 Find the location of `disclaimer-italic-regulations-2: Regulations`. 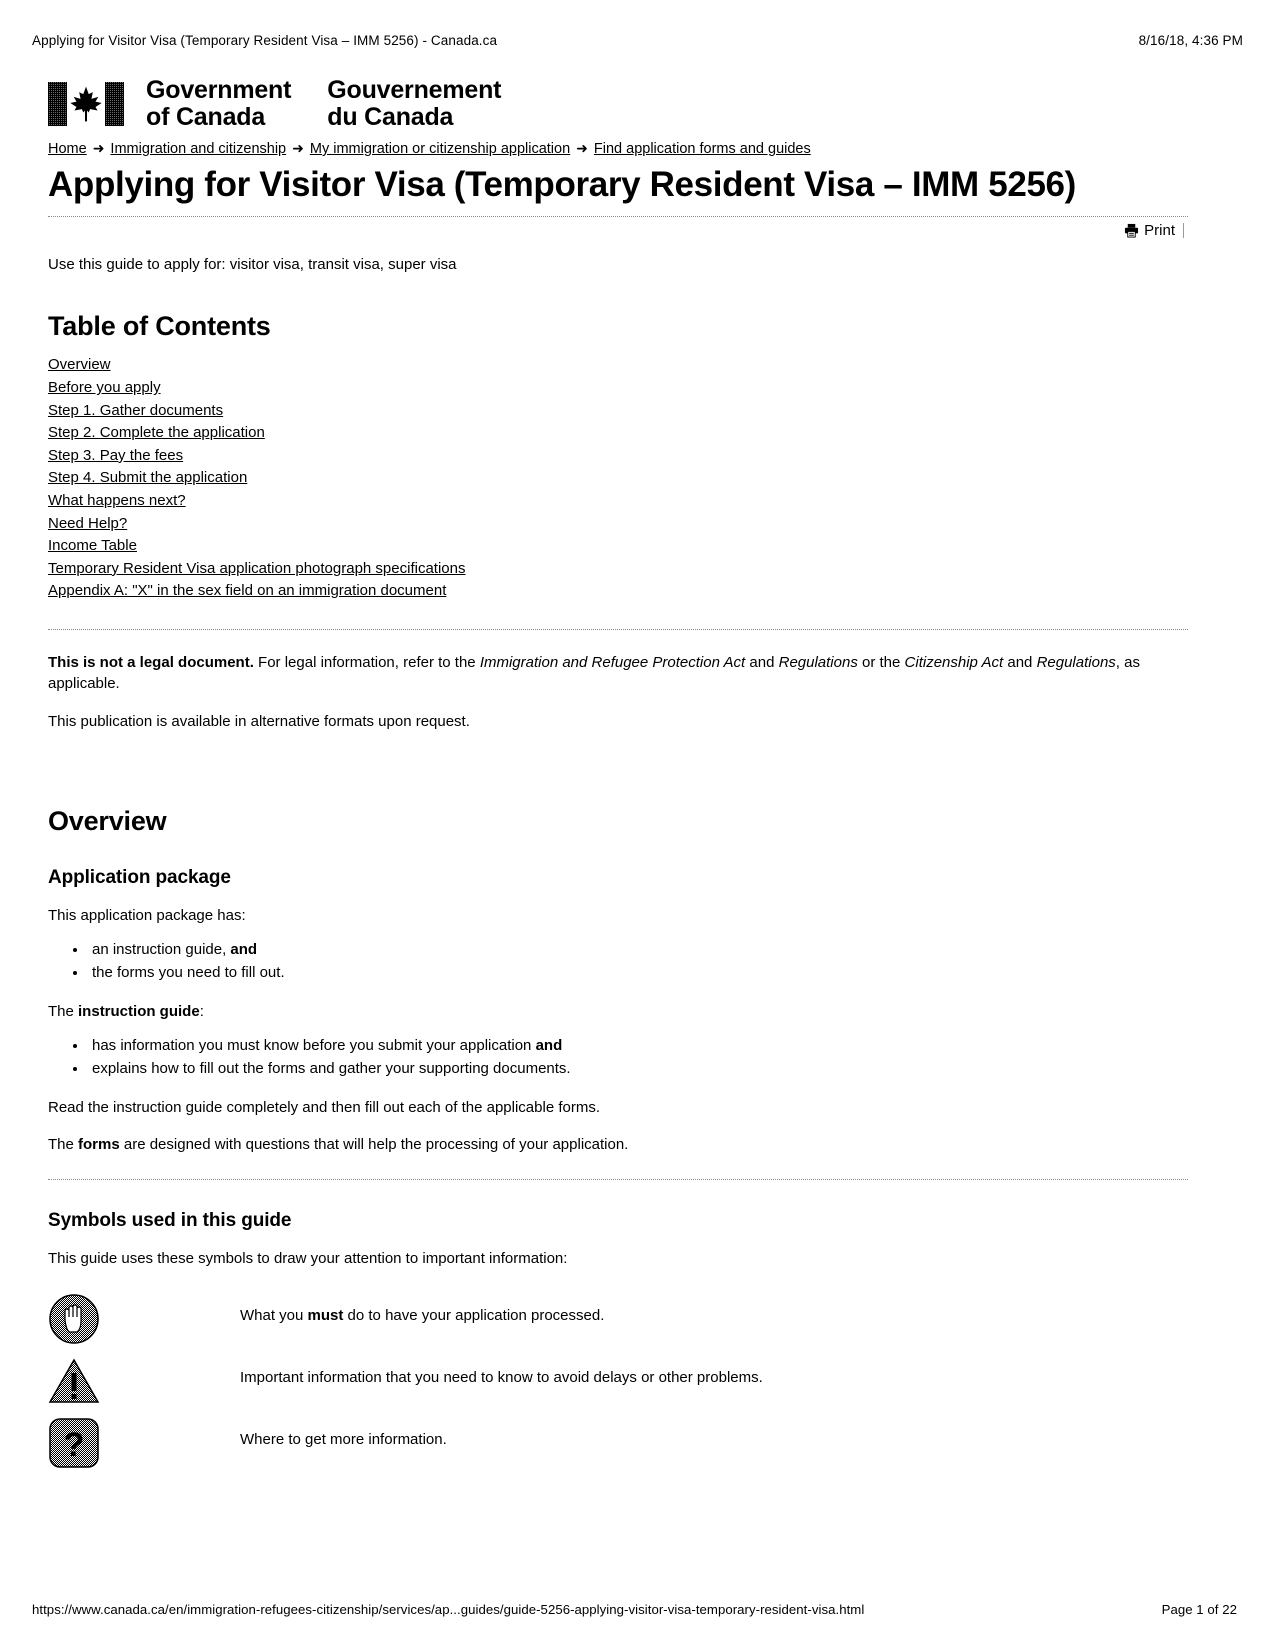

disclaimer-italic-regulations-2: Regulations is located at coordinates (1076, 663).